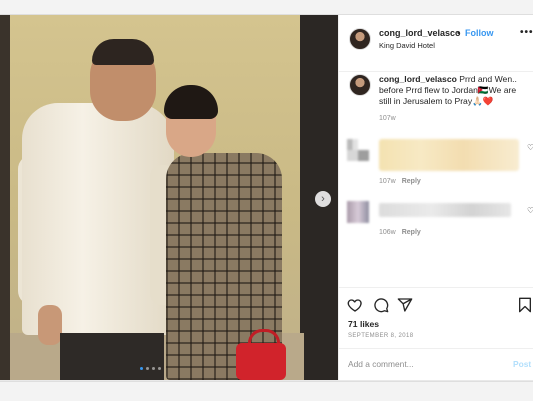 The height and width of the screenshot is (401, 533). I want to click on photo-person-legs, so click(112, 356).